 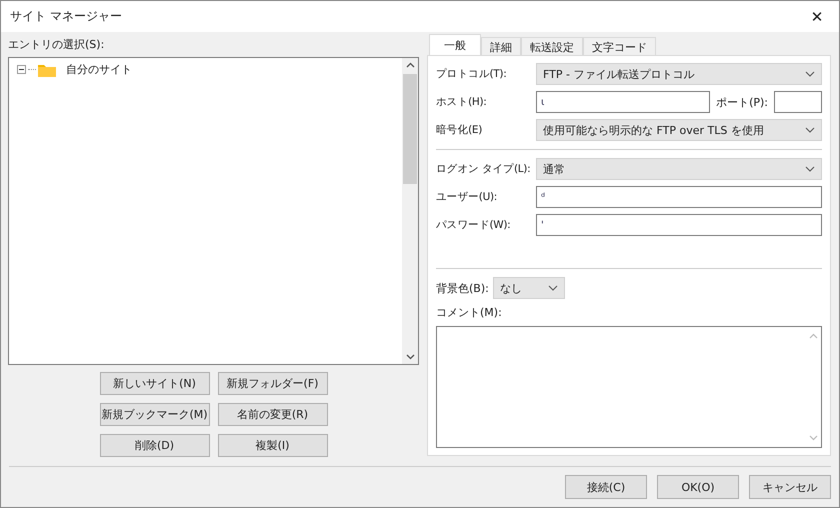 I want to click on background-color-dropdown: なし, so click(x=528, y=288).